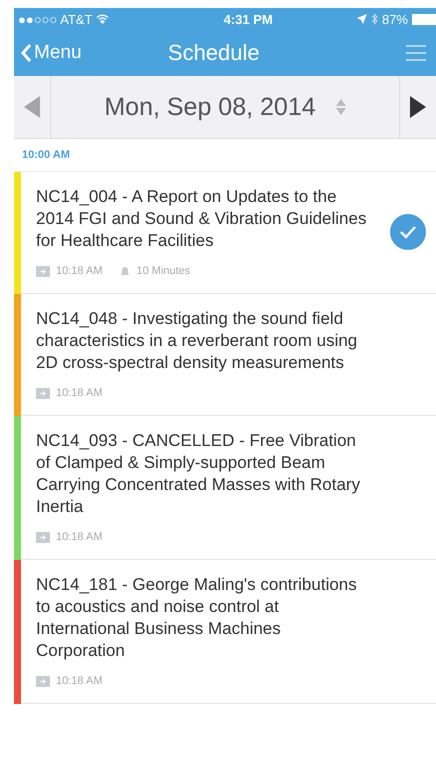 This screenshot has height=774, width=436. Describe the element at coordinates (125, 271) in the screenshot. I see `bell-icon` at that location.